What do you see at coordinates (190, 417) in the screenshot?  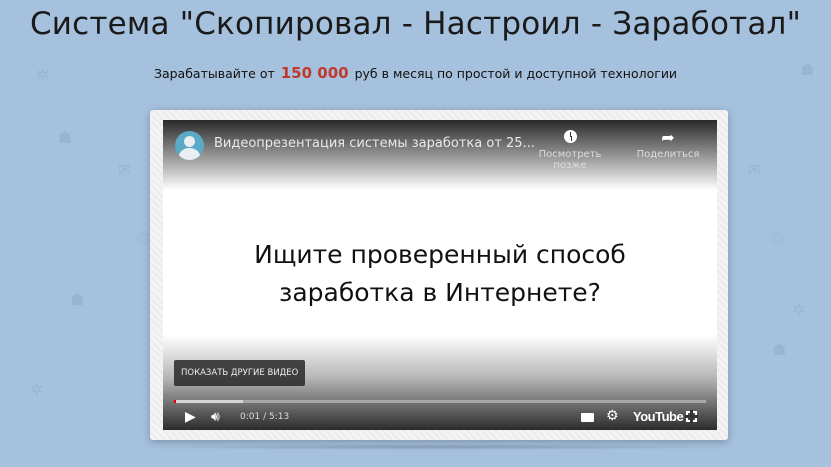 I see `play-icon: ▶` at bounding box center [190, 417].